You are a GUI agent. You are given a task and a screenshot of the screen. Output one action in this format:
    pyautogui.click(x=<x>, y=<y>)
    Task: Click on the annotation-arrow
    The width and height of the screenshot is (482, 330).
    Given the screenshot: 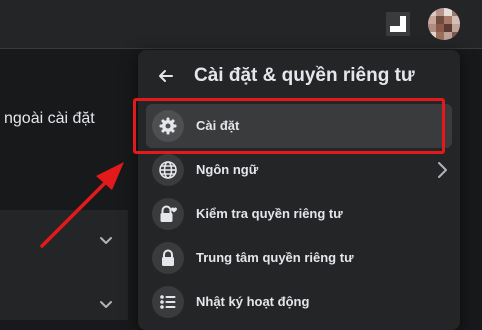 What is the action you would take?
    pyautogui.click(x=82, y=205)
    